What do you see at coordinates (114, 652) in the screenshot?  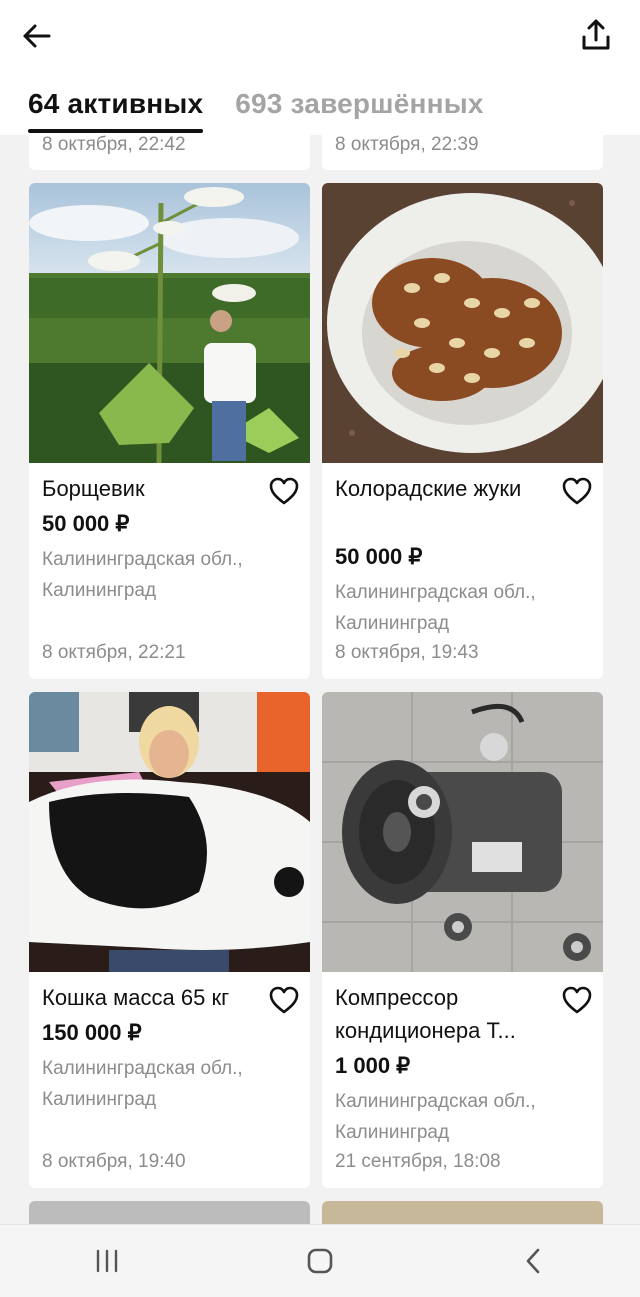 I see `listing-date: 8 октября, 22:21` at bounding box center [114, 652].